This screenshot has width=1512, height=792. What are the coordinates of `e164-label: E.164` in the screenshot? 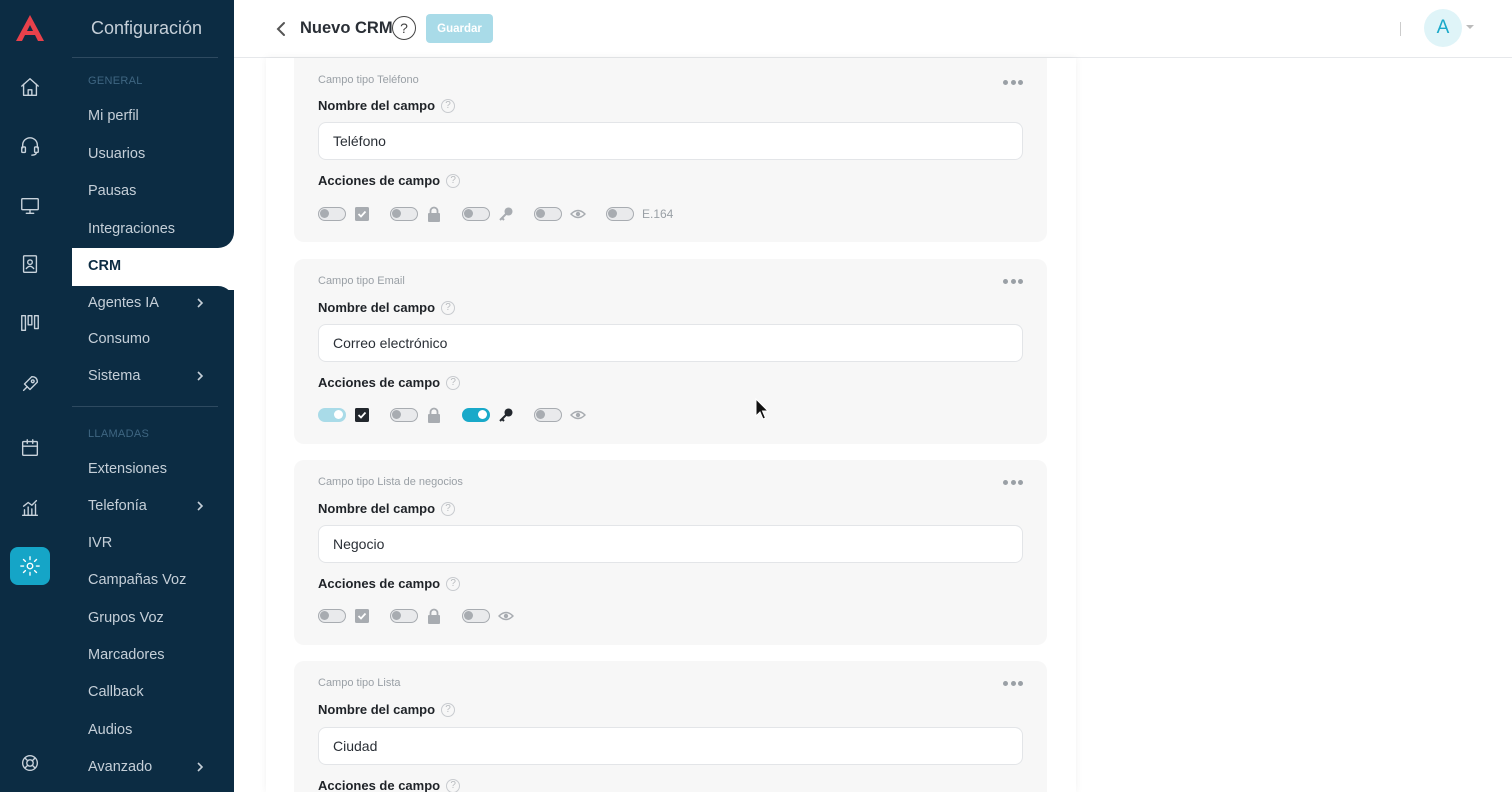 It's located at (658, 214).